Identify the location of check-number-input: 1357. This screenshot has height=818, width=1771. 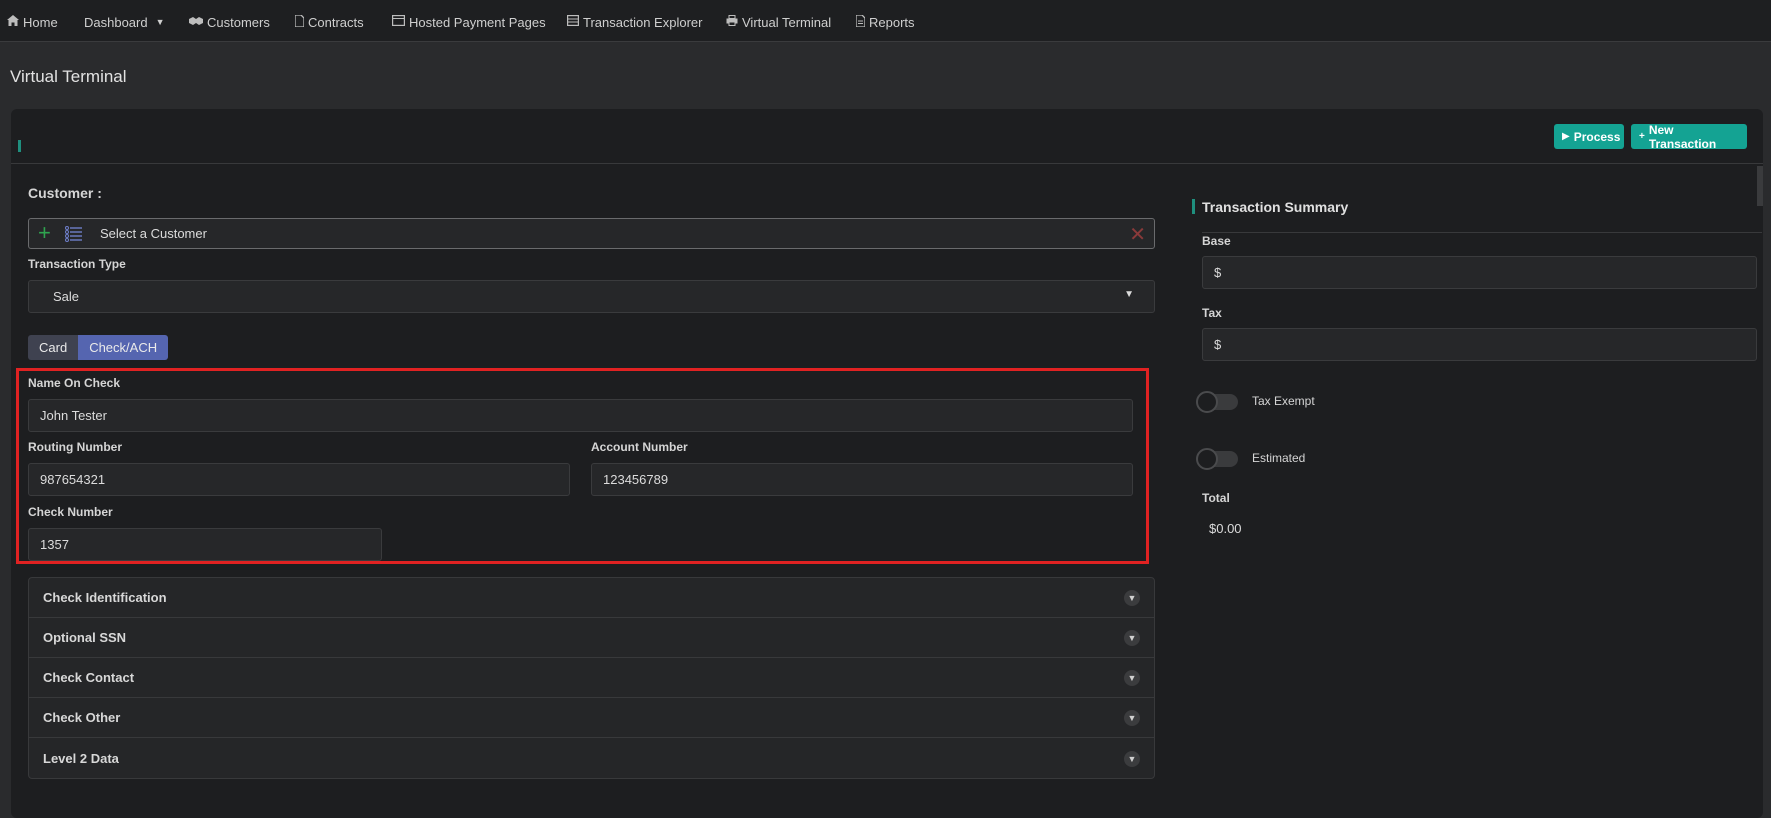
(205, 544).